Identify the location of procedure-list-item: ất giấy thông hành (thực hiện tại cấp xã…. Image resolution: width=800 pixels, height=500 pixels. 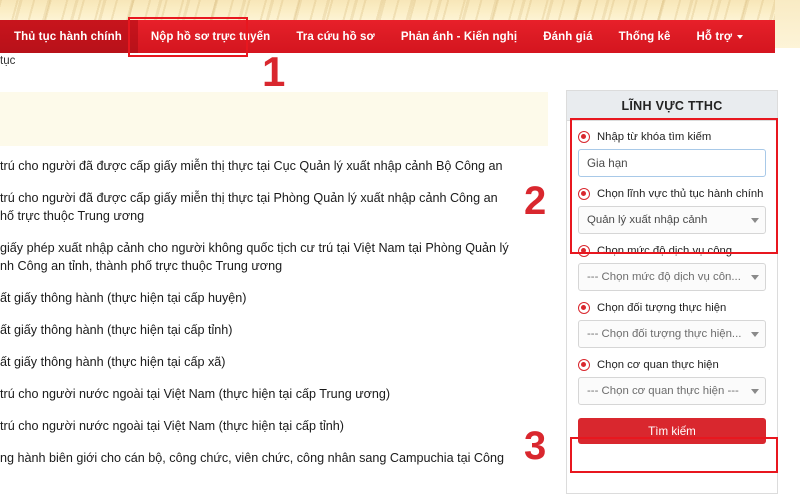
(276, 362).